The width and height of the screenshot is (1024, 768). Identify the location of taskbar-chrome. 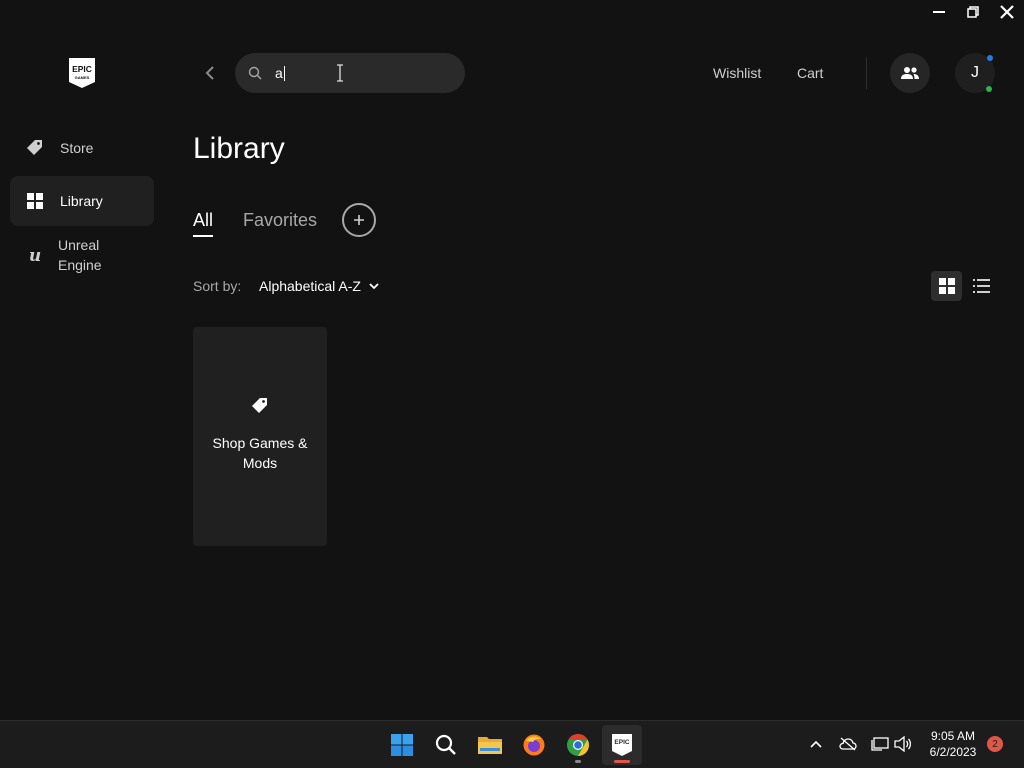
(578, 745).